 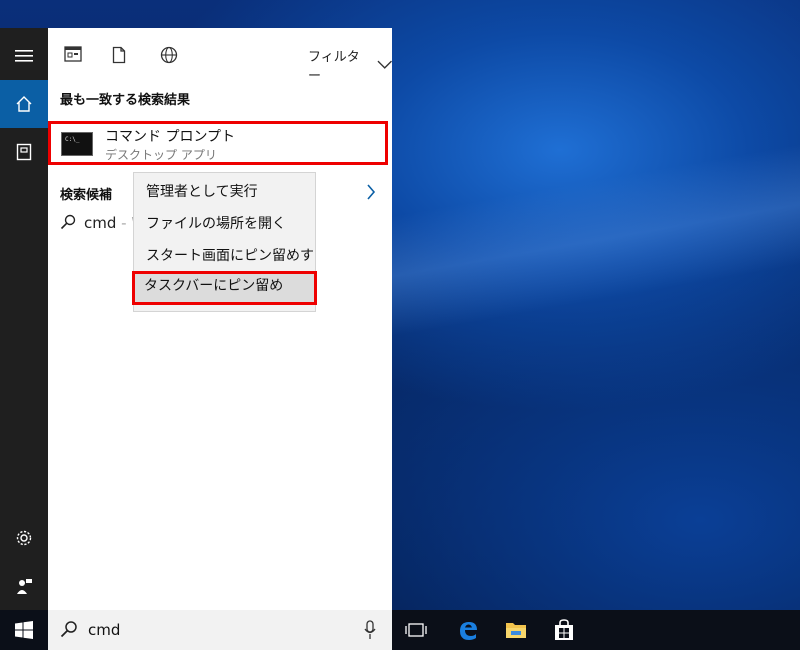 I want to click on file-explorer-button, so click(x=516, y=630).